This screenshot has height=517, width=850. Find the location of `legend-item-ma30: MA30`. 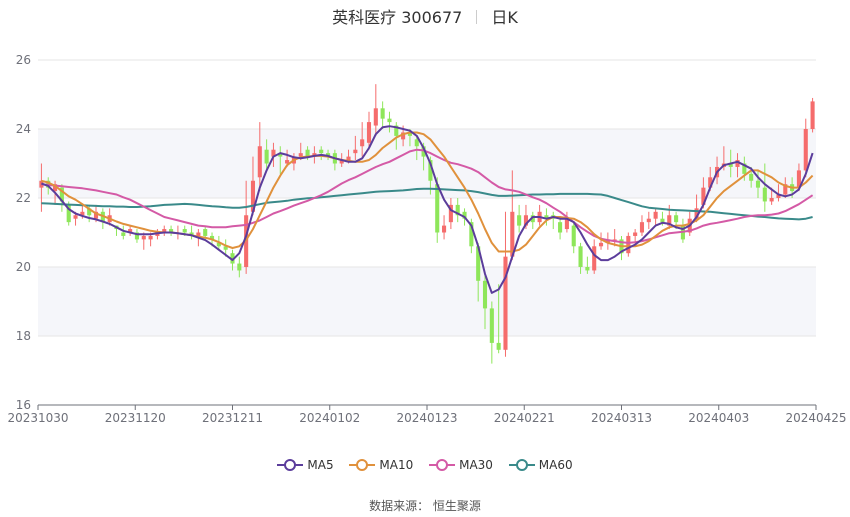

legend-item-ma30: MA30 is located at coordinates (461, 465).